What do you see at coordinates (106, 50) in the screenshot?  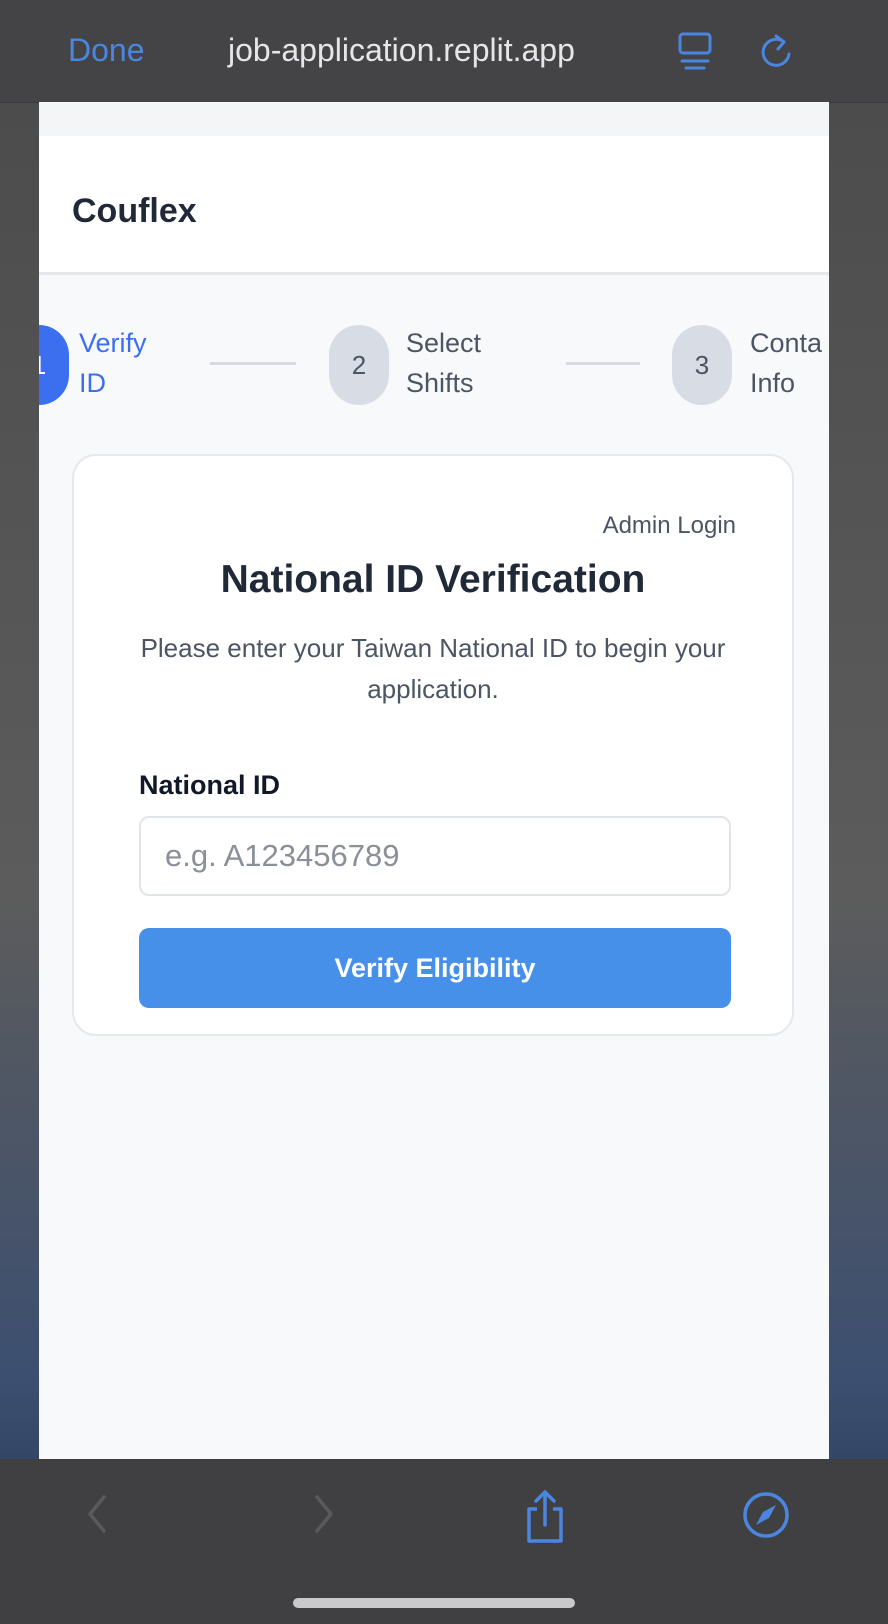 I see `done-button: Done` at bounding box center [106, 50].